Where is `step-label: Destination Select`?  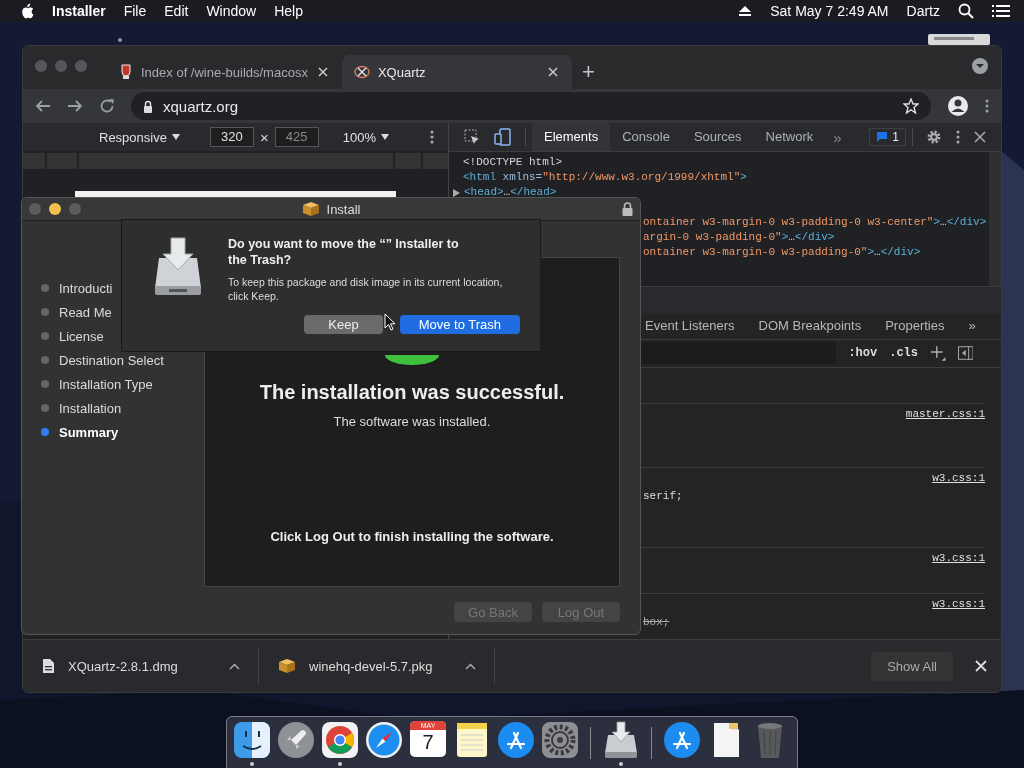
step-label: Destination Select is located at coordinates (111, 360).